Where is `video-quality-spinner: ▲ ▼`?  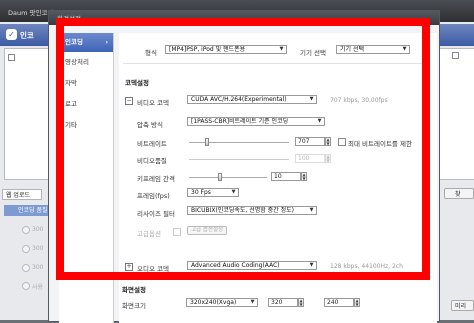 video-quality-spinner: ▲ ▼ is located at coordinates (328, 158).